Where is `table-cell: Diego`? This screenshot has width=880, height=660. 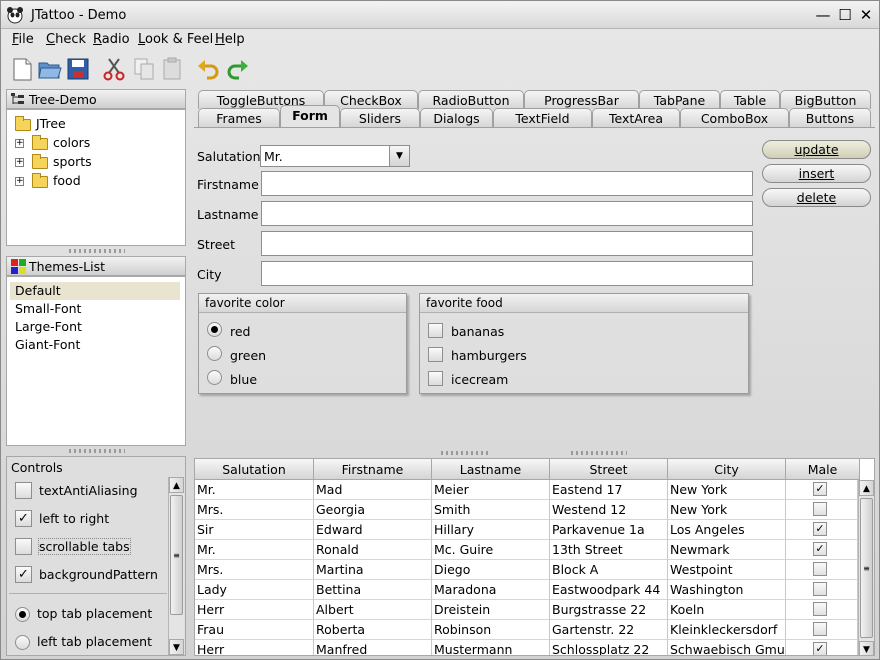 table-cell: Diego is located at coordinates (491, 570).